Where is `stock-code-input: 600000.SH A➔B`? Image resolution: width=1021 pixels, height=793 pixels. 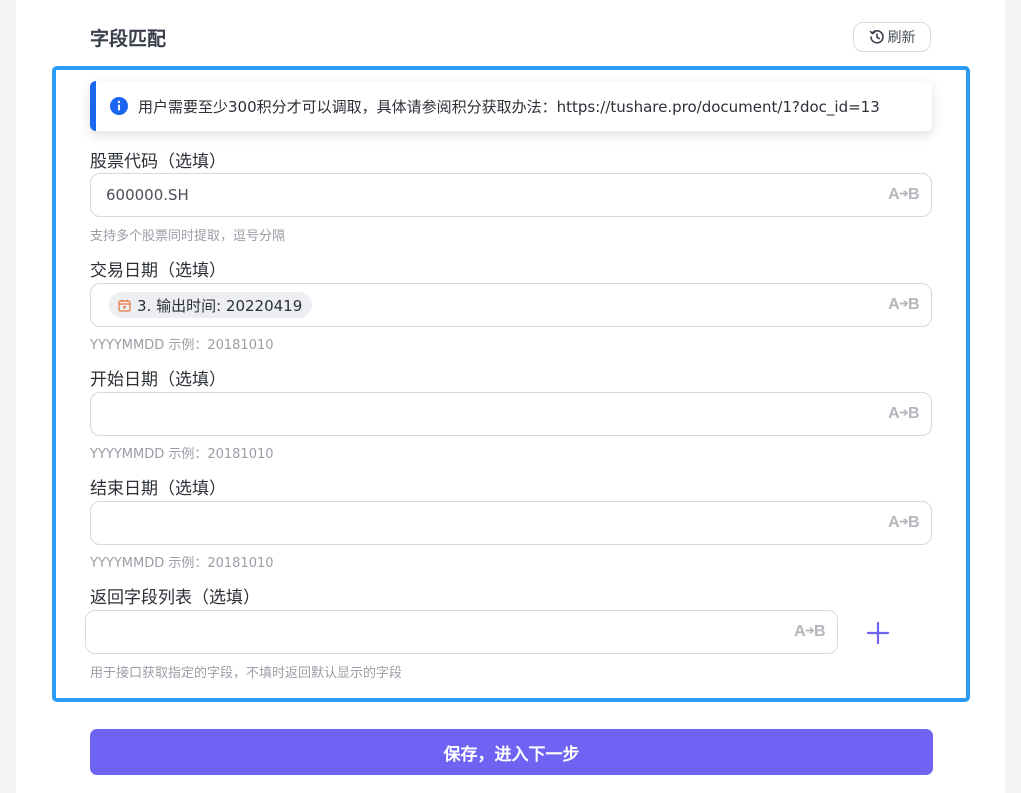 stock-code-input: 600000.SH A➔B is located at coordinates (511, 195).